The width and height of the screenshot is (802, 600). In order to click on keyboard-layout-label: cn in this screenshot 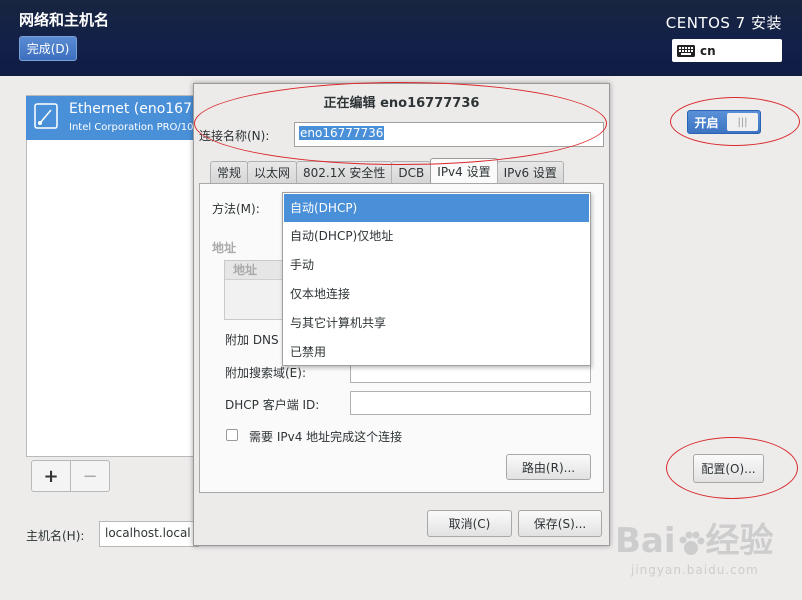, I will do `click(708, 50)`.